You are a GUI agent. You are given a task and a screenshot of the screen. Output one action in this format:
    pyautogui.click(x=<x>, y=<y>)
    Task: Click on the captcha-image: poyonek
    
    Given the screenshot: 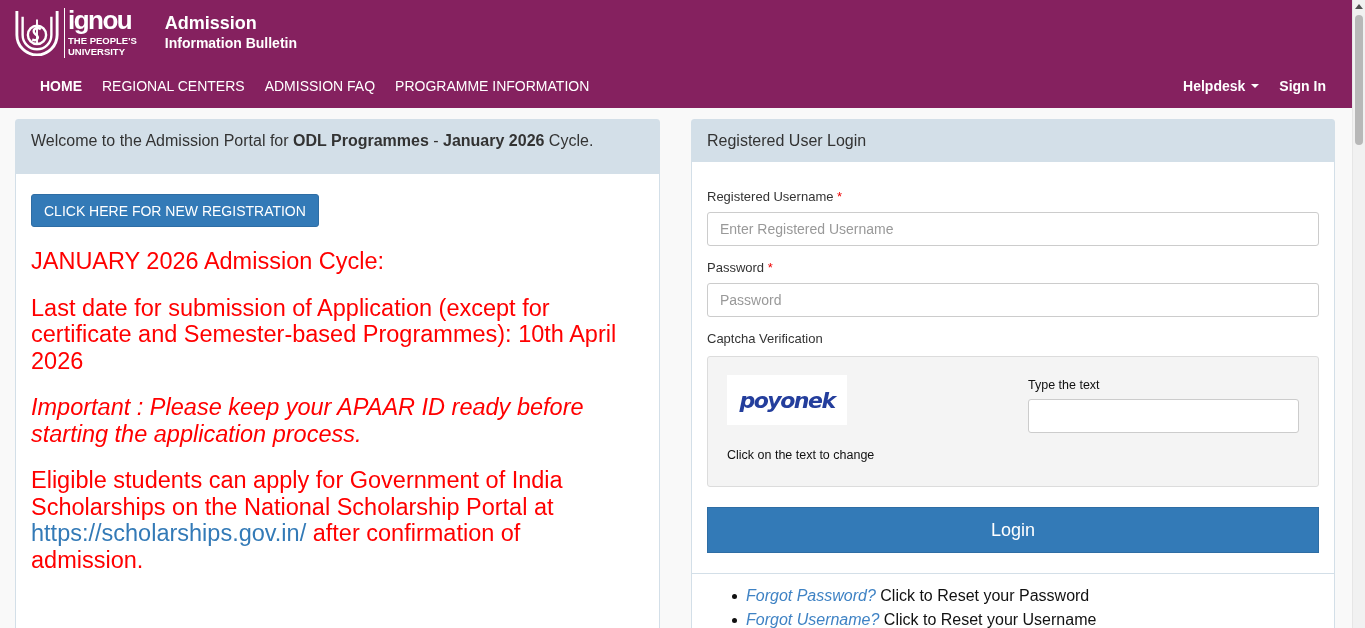 What is the action you would take?
    pyautogui.click(x=787, y=400)
    